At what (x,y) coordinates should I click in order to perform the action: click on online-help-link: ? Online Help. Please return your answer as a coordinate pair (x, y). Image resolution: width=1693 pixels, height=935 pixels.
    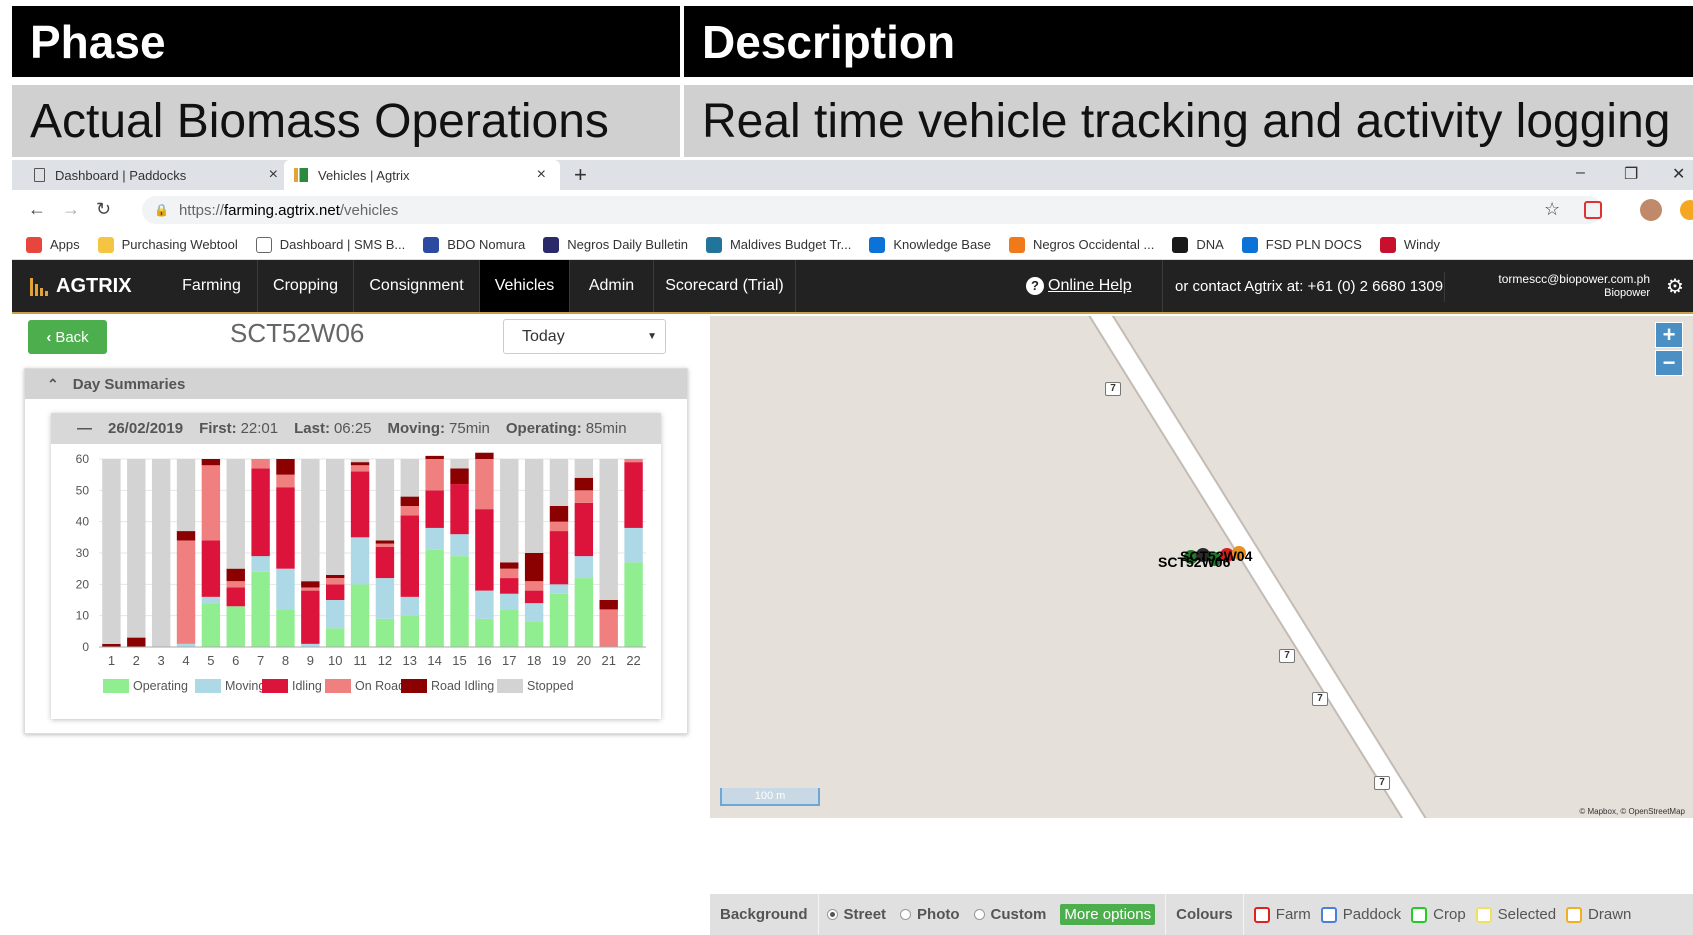
    Looking at the image, I should click on (1079, 286).